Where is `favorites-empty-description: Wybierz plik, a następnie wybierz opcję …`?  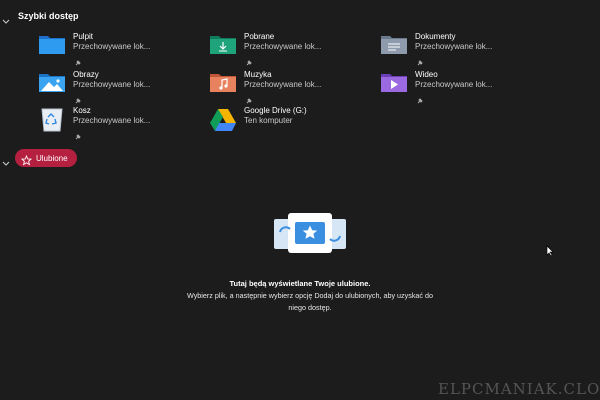
favorites-empty-description: Wybierz plik, a następnie wybierz opcję … is located at coordinates (310, 301).